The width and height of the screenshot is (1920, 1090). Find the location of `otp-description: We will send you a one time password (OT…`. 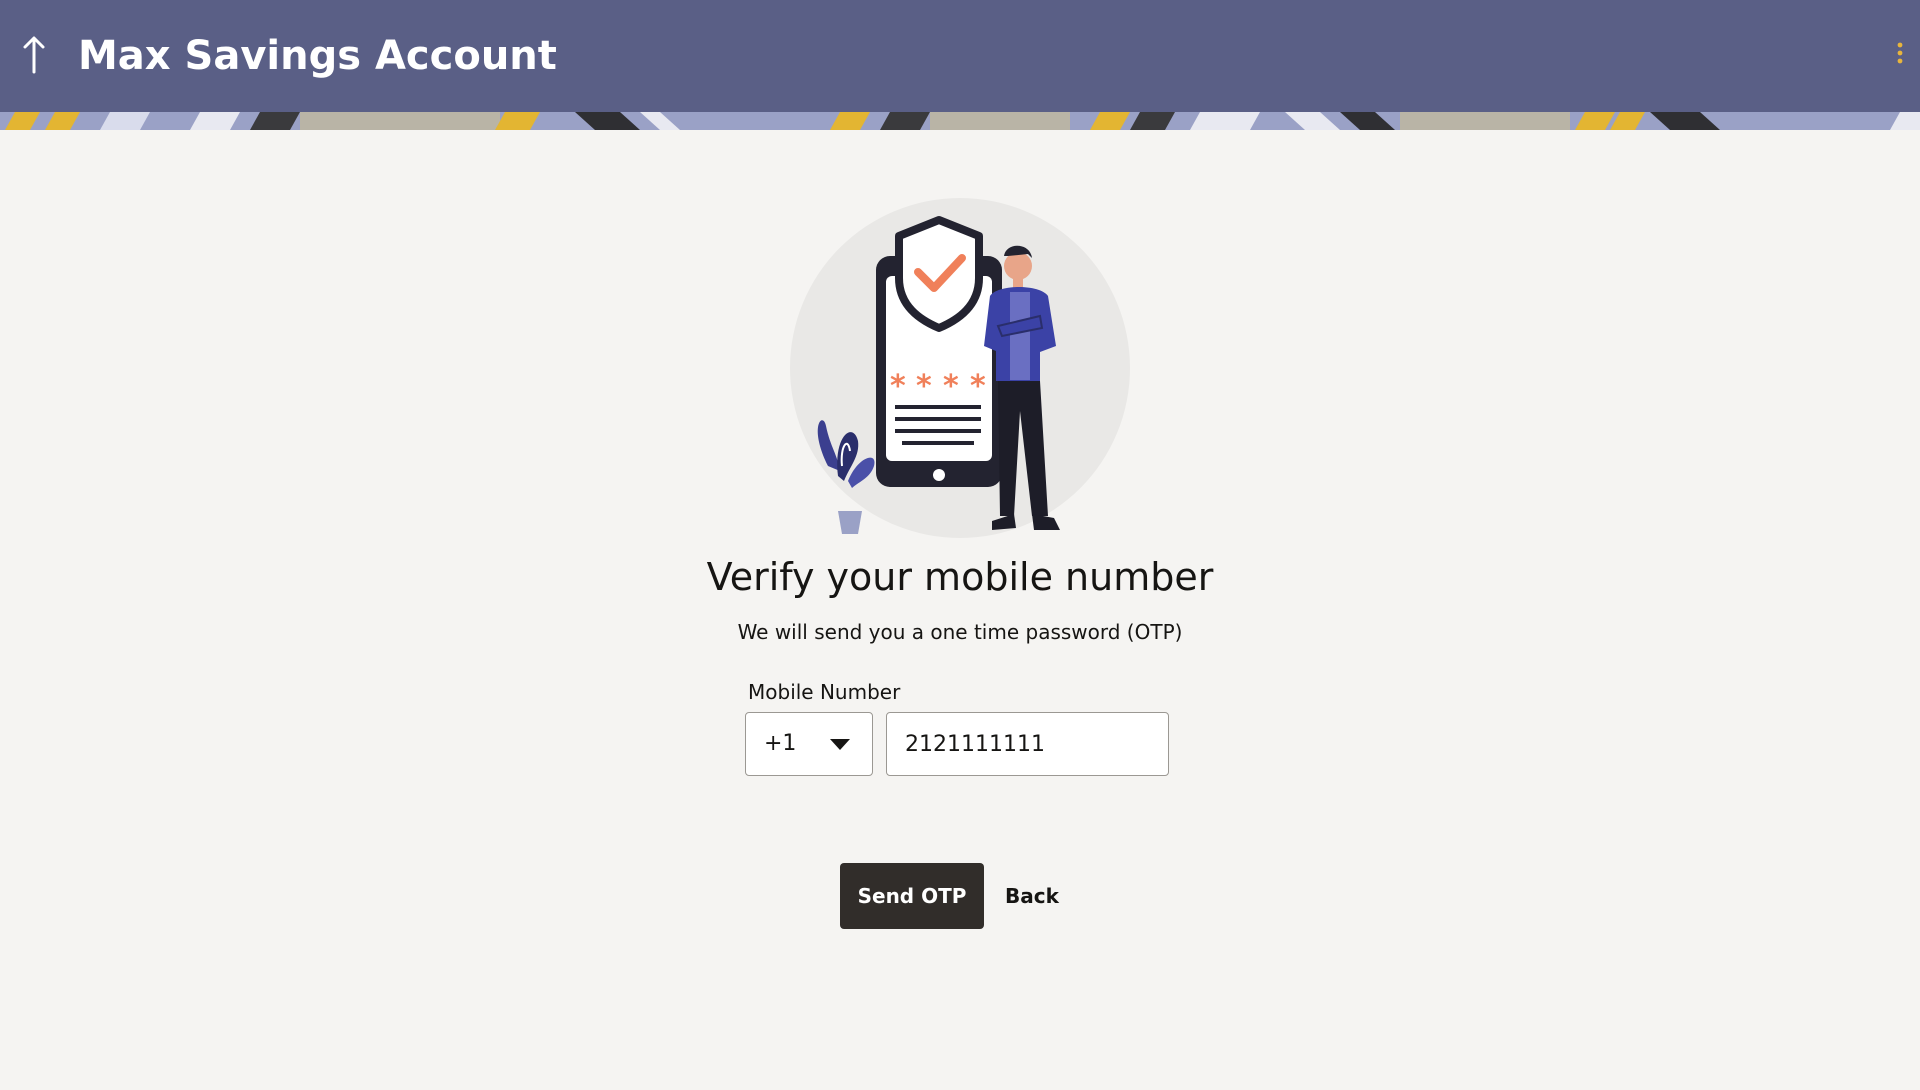

otp-description: We will send you a one time password (OT… is located at coordinates (960, 632).